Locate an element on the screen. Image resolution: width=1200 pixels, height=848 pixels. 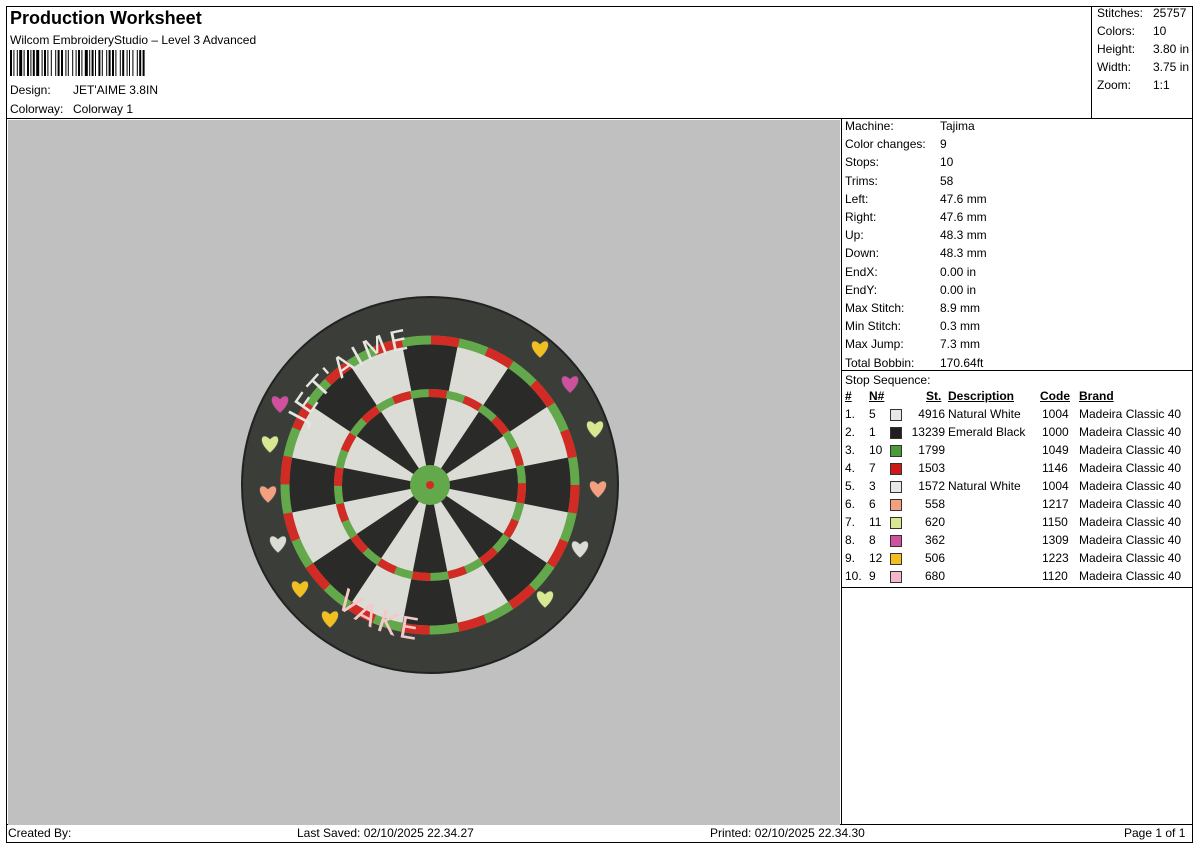
machine-info-value: 0.3 mm is located at coordinates (960, 326).